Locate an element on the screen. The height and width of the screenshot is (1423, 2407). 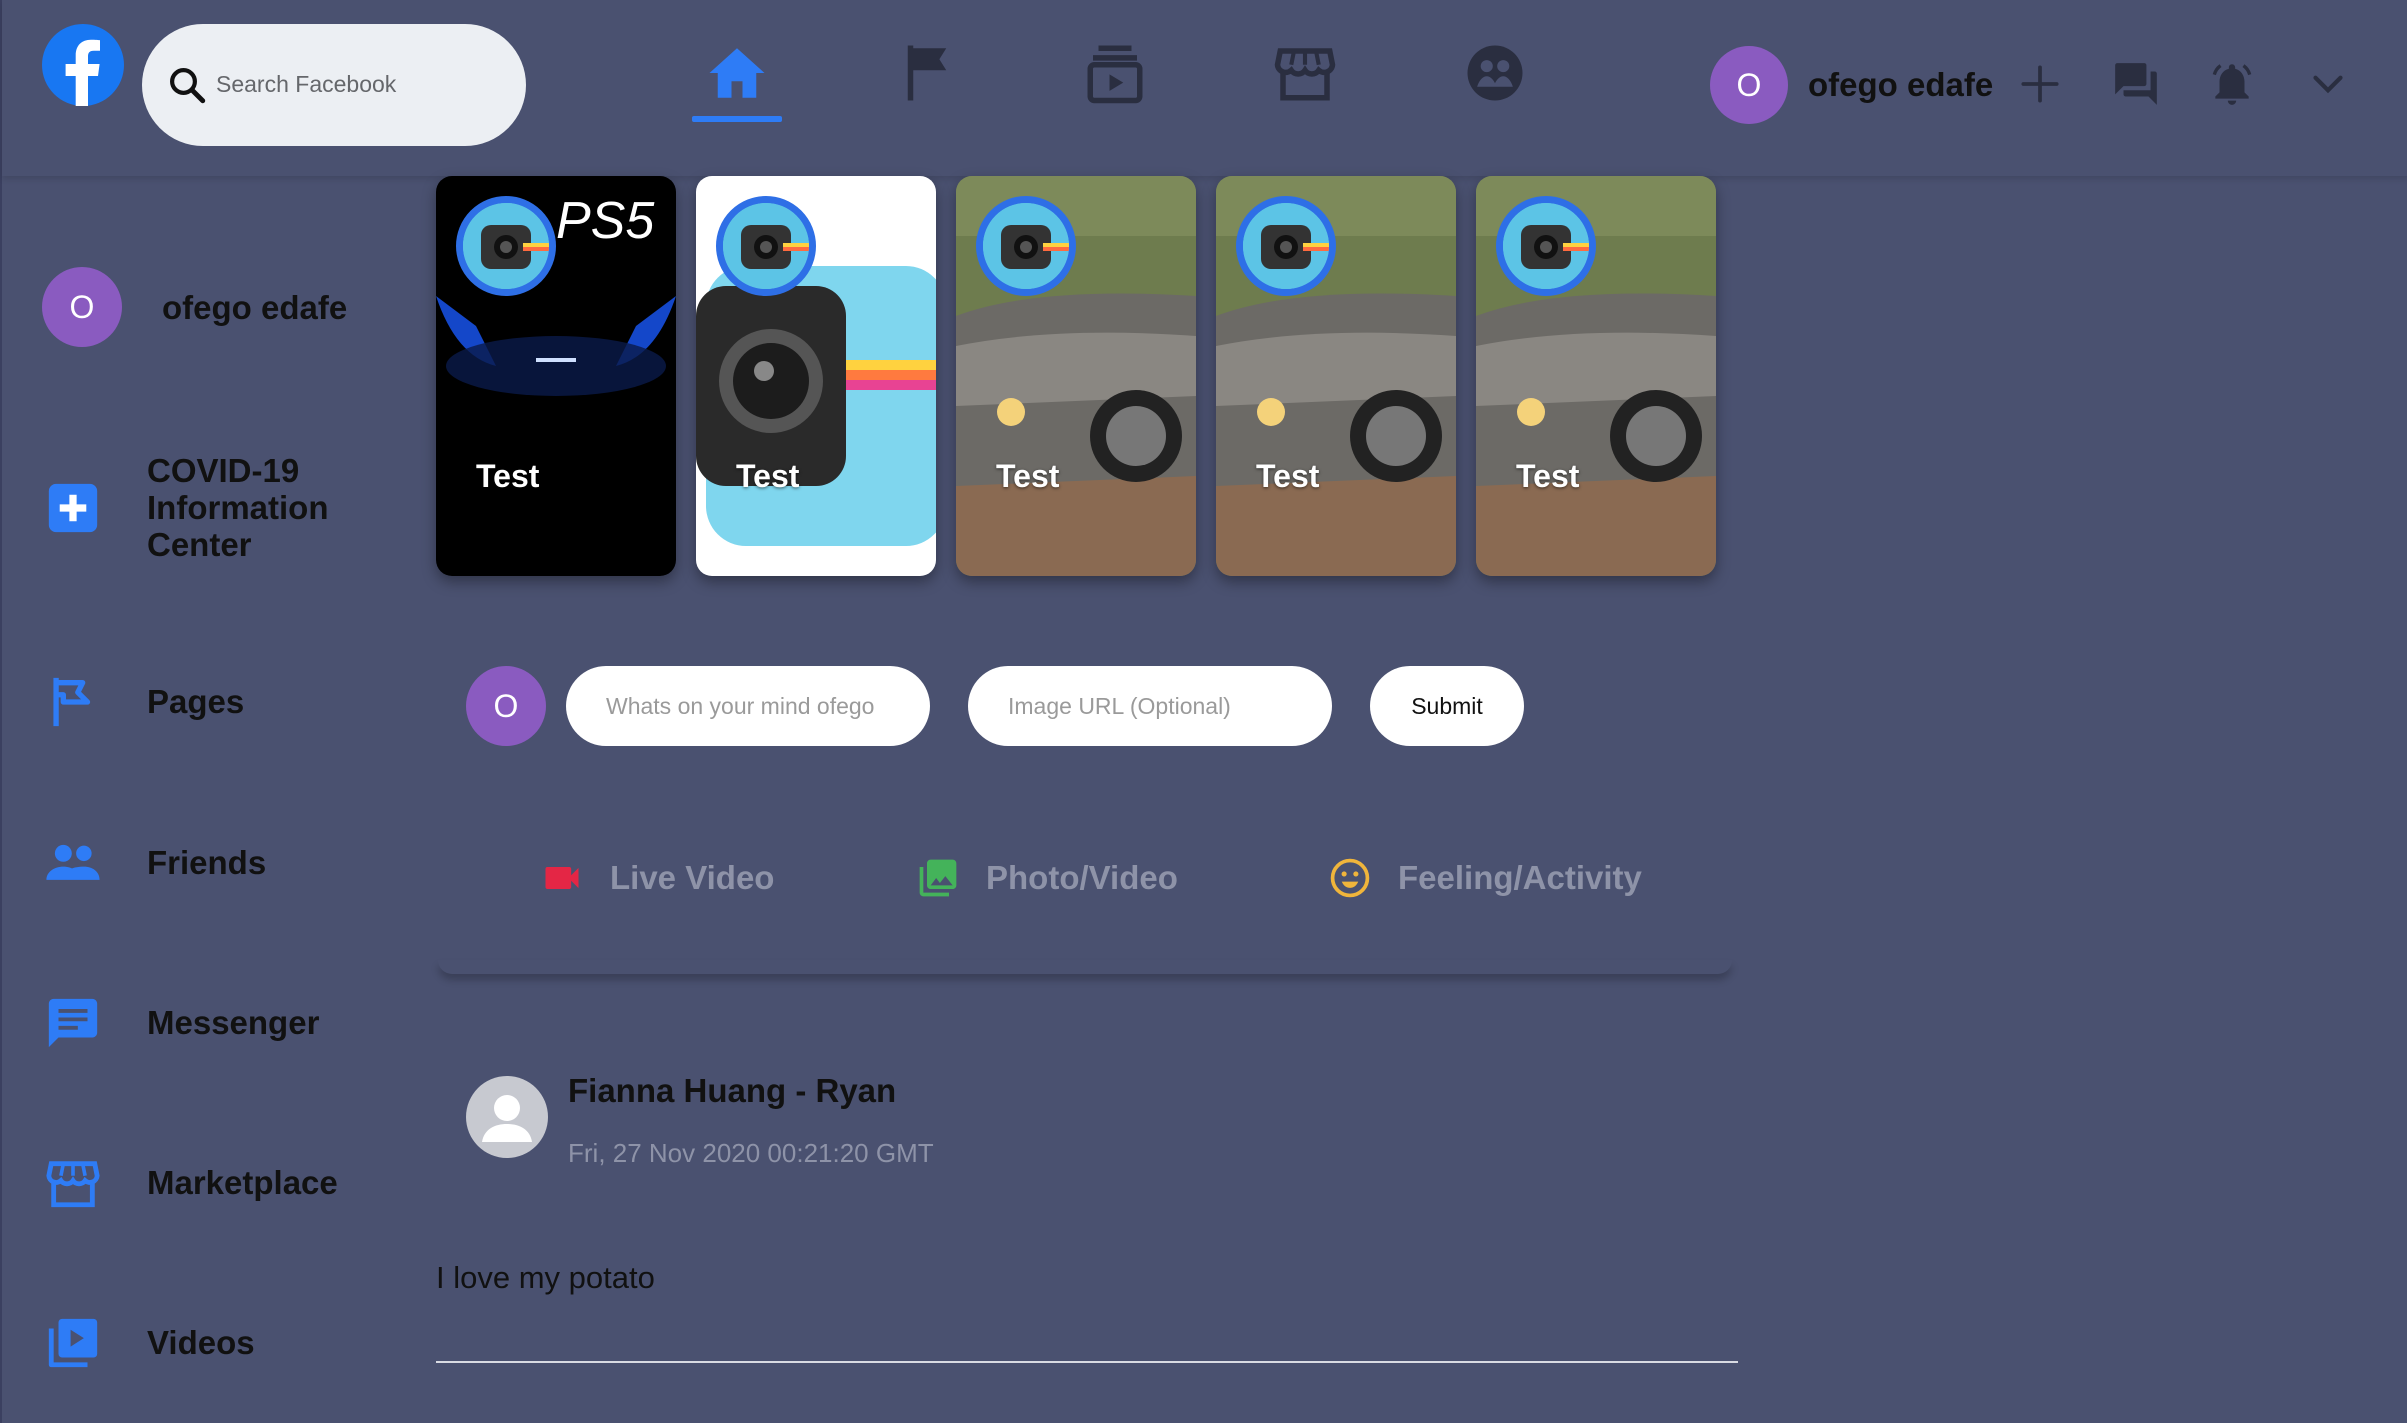
people-icon is located at coordinates (73, 863).